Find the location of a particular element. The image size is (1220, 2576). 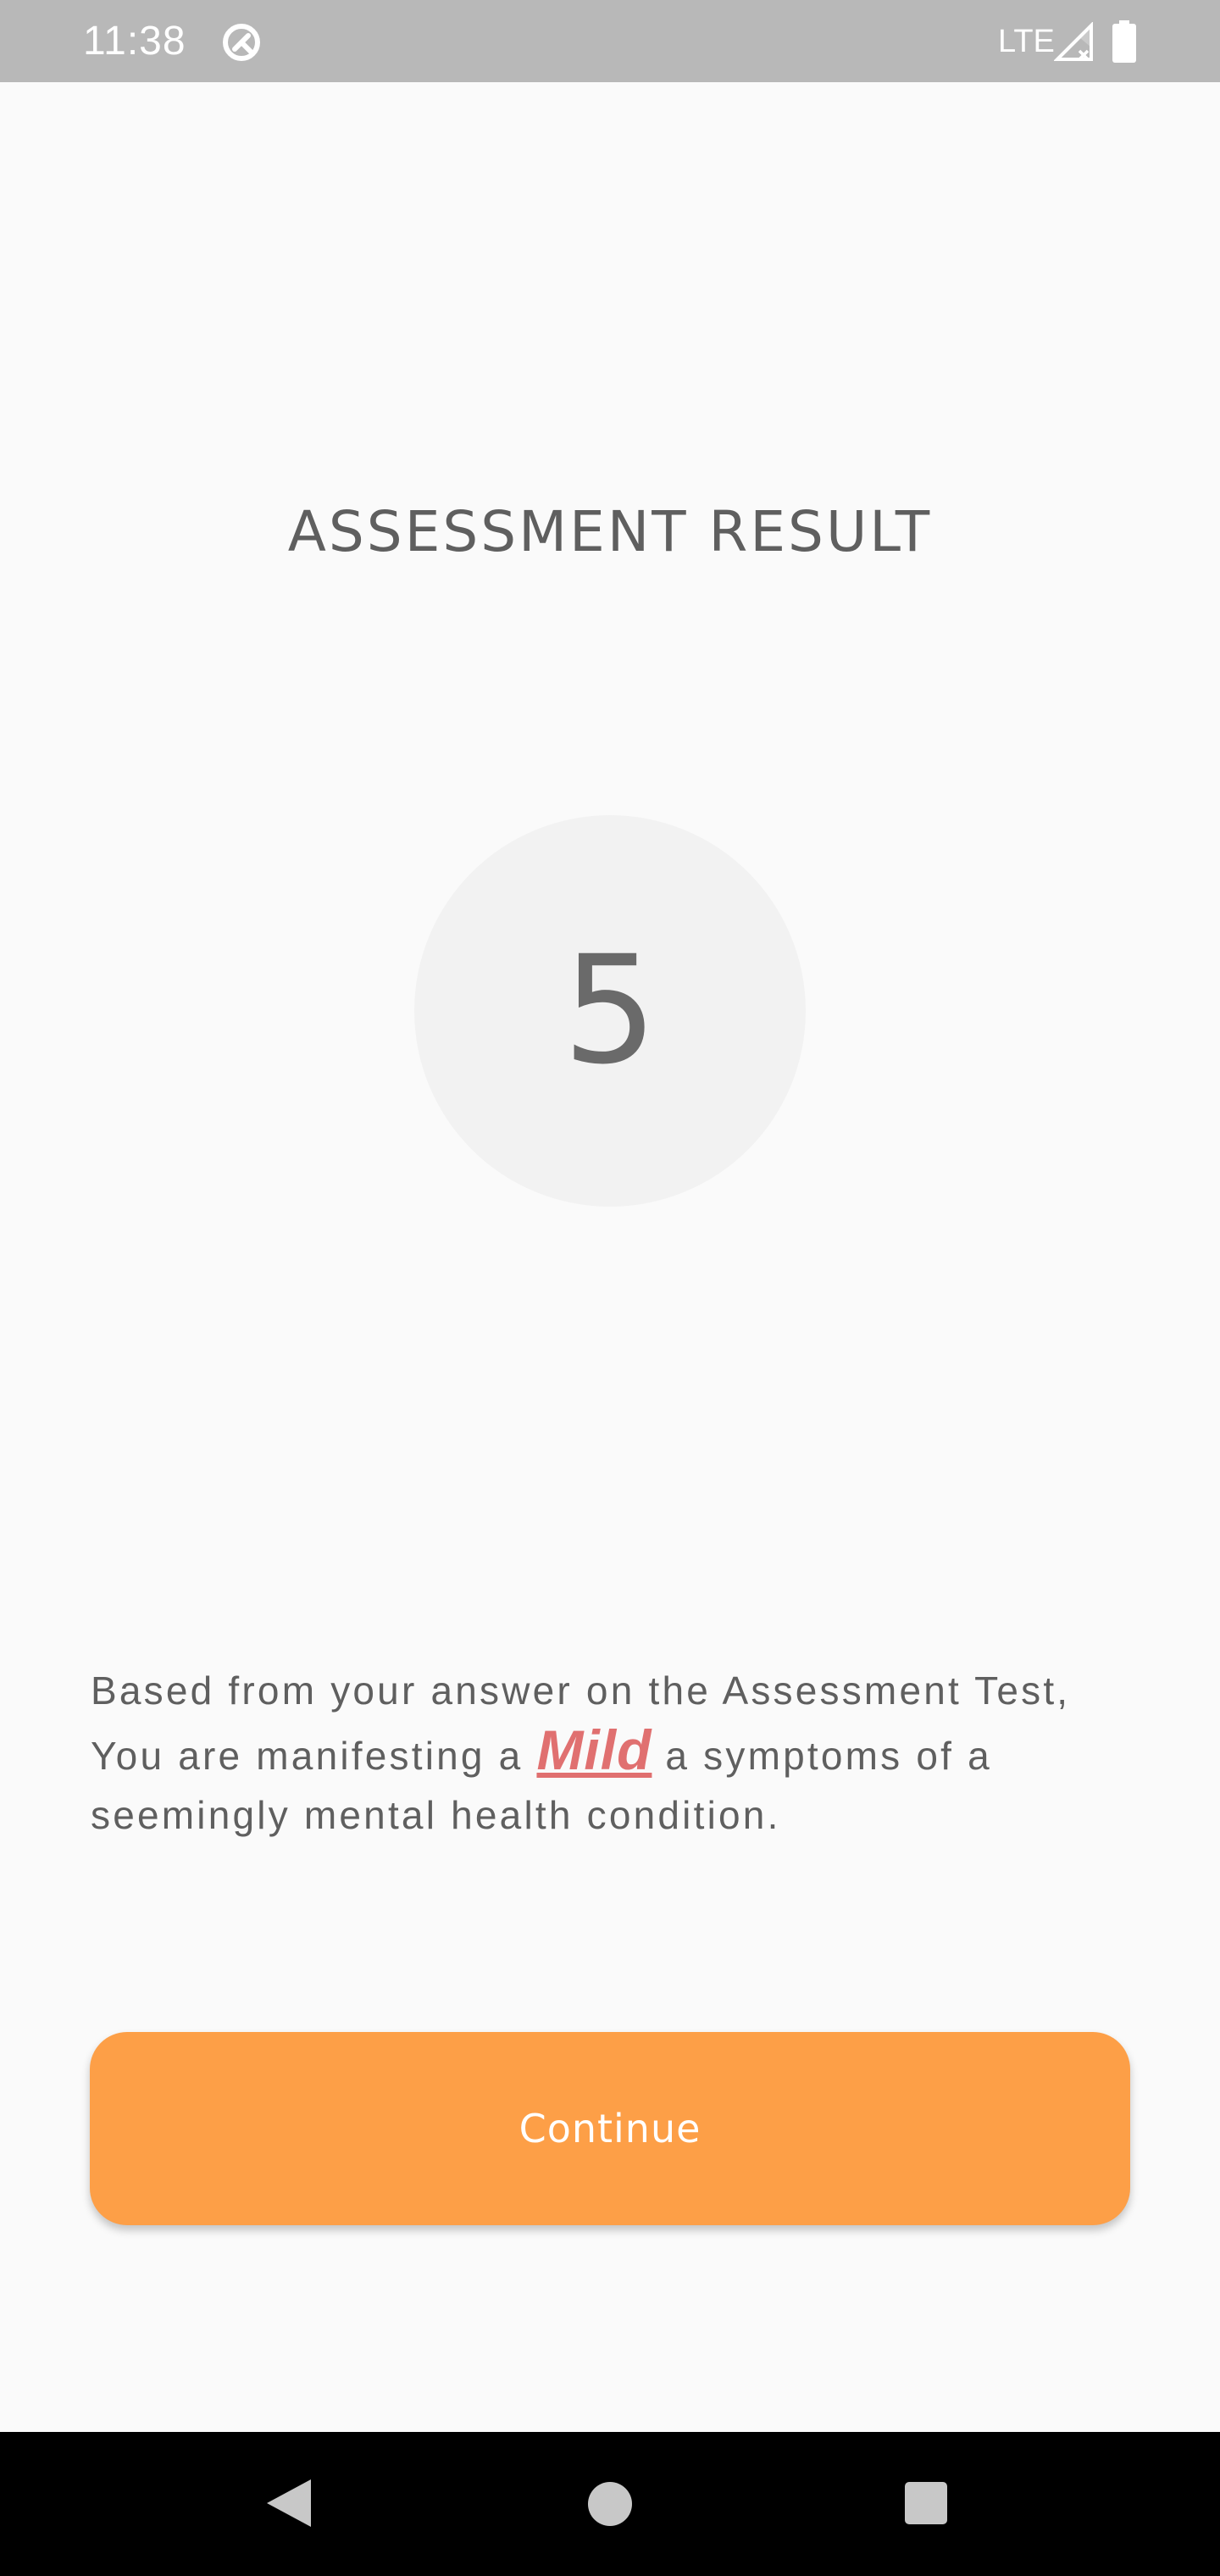

page-title: ASSESSMENT RESULT is located at coordinates (610, 531).